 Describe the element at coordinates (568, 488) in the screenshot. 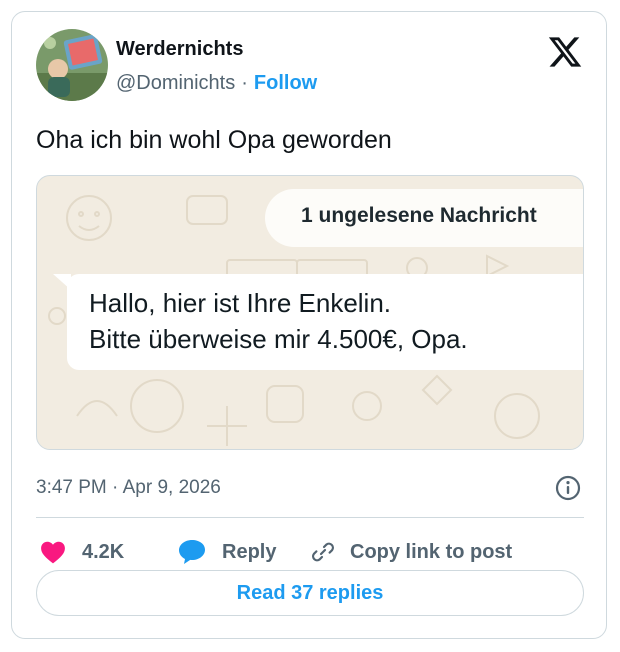

I see `info-icon` at that location.